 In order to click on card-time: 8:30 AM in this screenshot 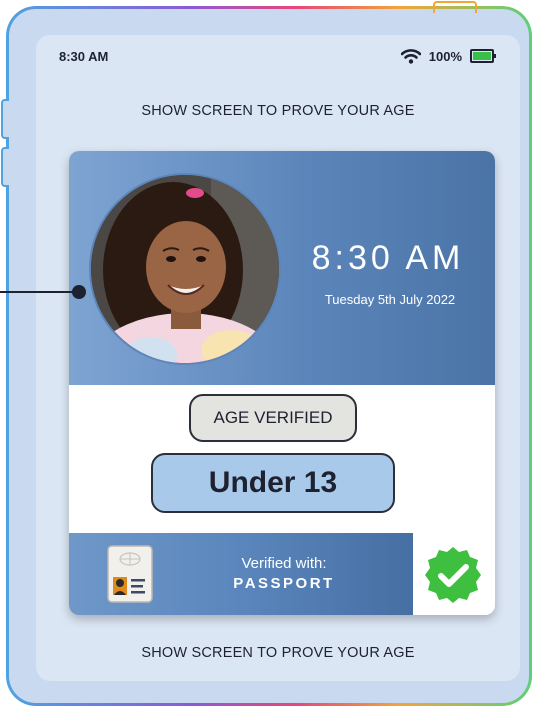, I will do `click(388, 258)`.